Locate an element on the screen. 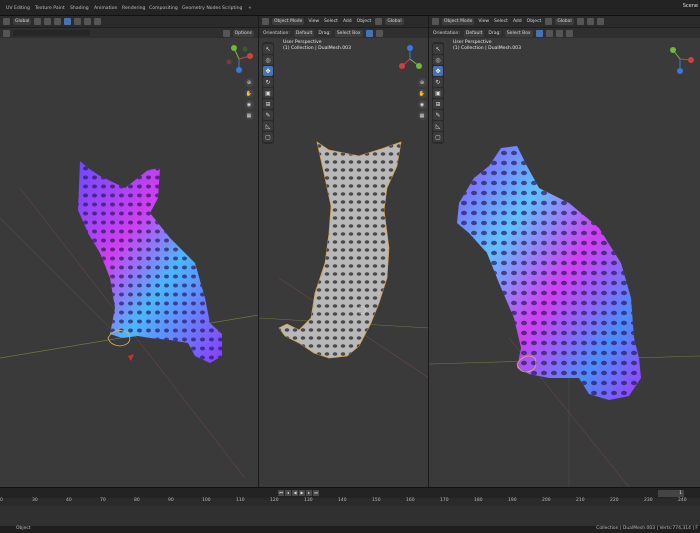 The height and width of the screenshot is (533, 700). cat-model-right is located at coordinates (549, 273).